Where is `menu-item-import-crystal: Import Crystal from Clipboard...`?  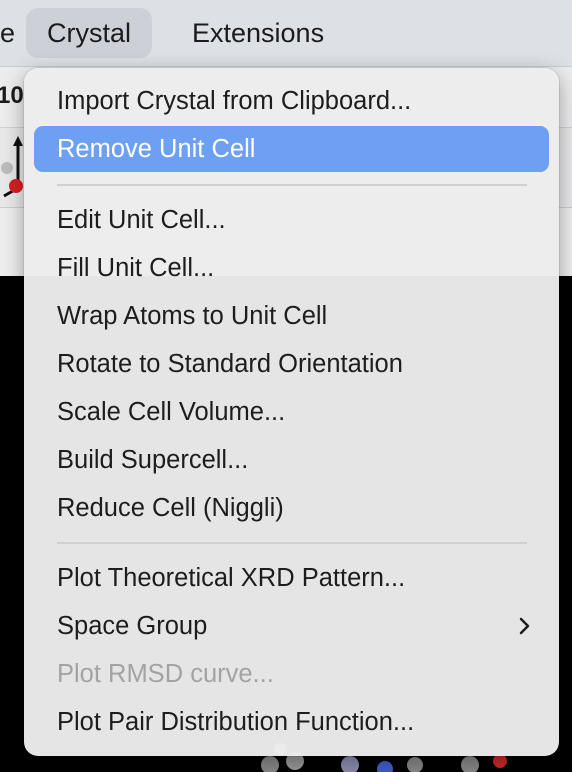
menu-item-import-crystal: Import Crystal from Clipboard... is located at coordinates (291, 101).